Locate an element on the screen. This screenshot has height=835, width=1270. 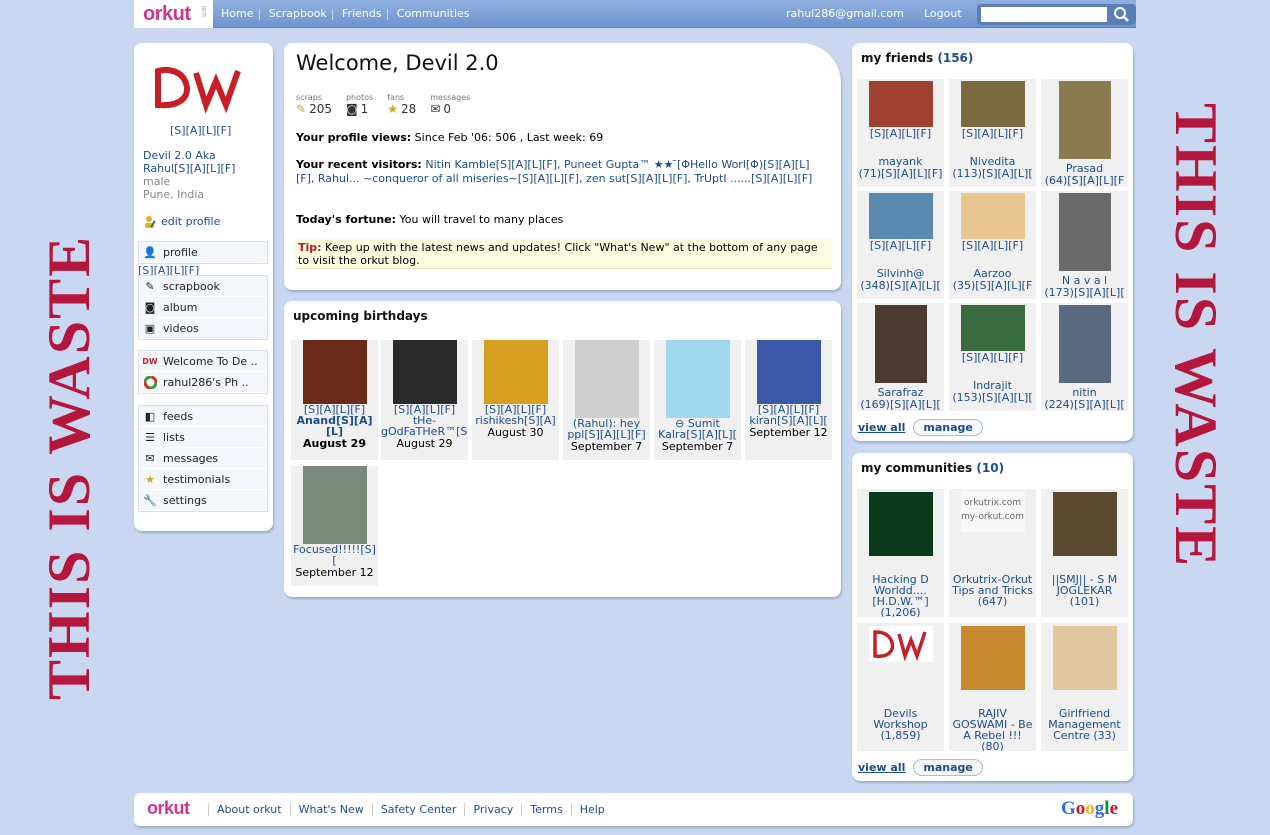
communities-count: (10) is located at coordinates (990, 468).